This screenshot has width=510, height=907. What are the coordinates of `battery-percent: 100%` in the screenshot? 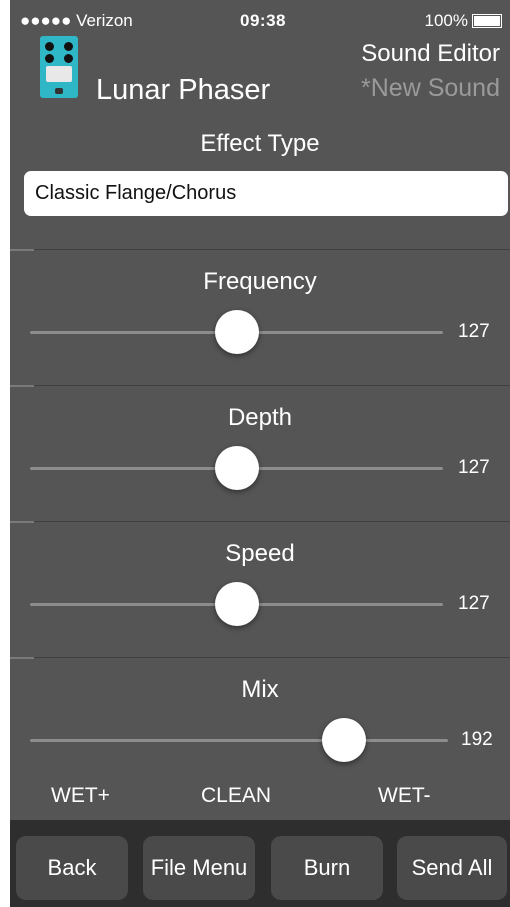 It's located at (446, 20).